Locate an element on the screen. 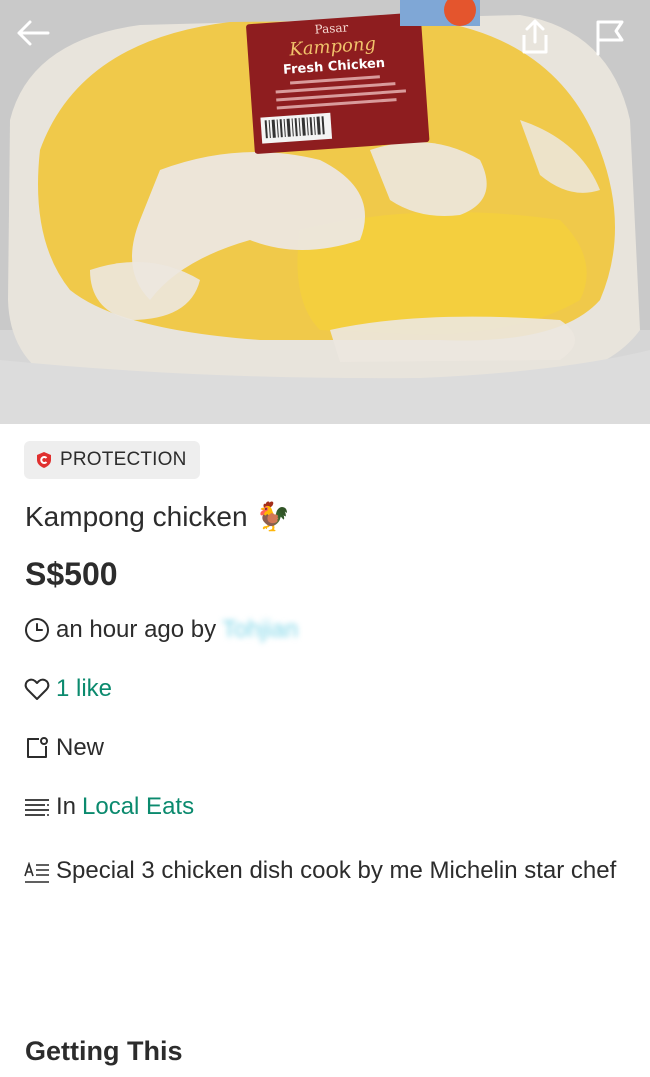 This screenshot has width=650, height=1077. flag-icon is located at coordinates (610, 38).